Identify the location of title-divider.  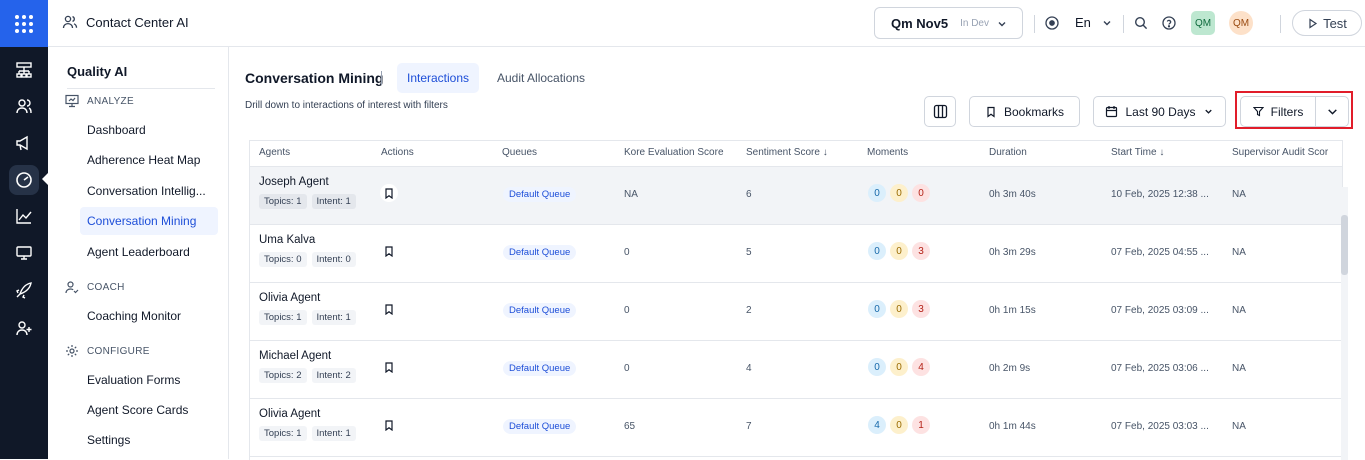
(381, 78).